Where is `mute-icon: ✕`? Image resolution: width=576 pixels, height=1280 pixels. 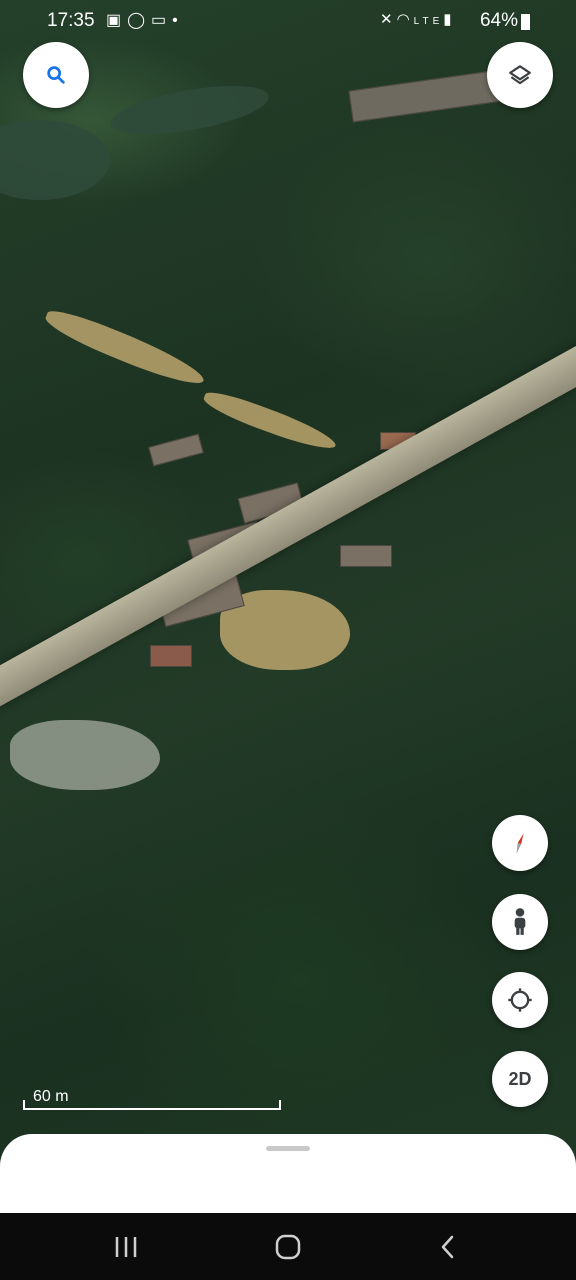 mute-icon: ✕ is located at coordinates (388, 19).